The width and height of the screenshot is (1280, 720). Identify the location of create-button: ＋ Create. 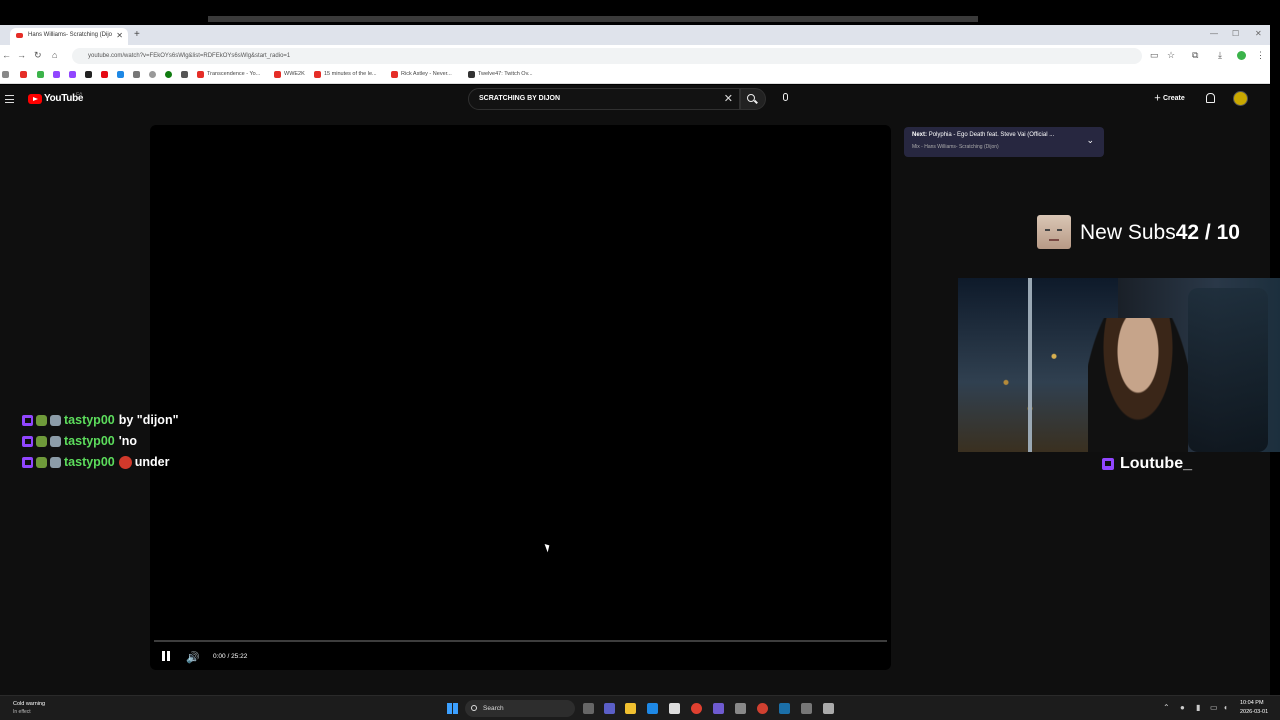
(1169, 98).